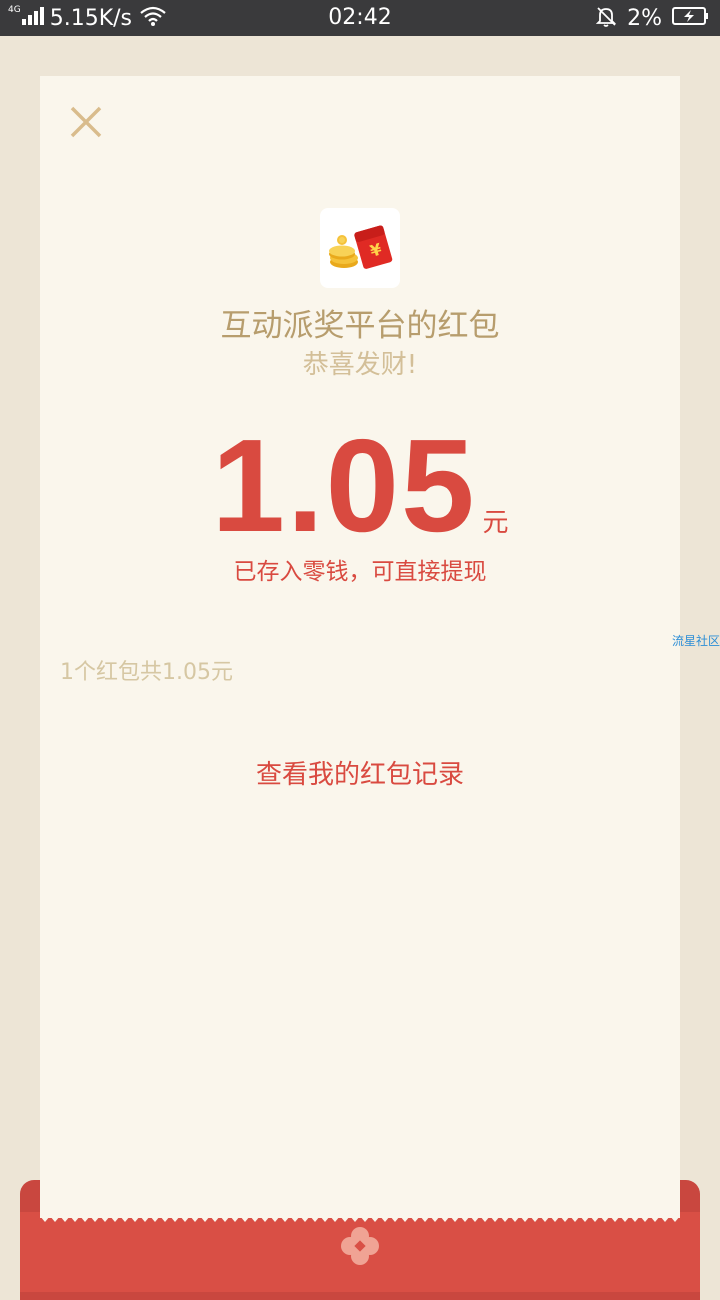 The height and width of the screenshot is (1300, 720). I want to click on app-logo: ¥, so click(360, 248).